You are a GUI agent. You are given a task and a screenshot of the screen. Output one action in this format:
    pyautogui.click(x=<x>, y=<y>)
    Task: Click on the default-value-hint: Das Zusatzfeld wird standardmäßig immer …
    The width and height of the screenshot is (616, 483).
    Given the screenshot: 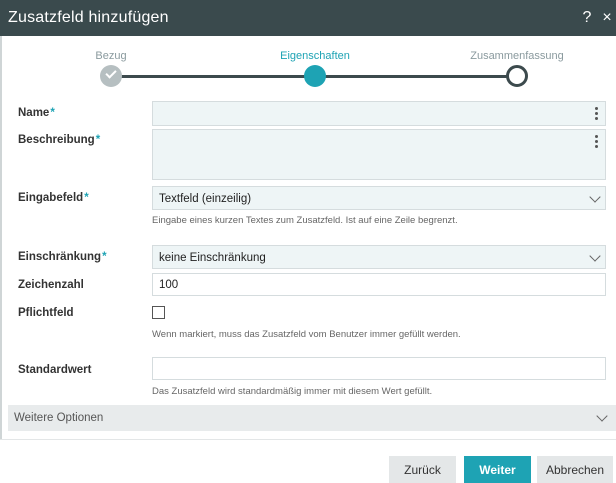 What is the action you would take?
    pyautogui.click(x=292, y=391)
    